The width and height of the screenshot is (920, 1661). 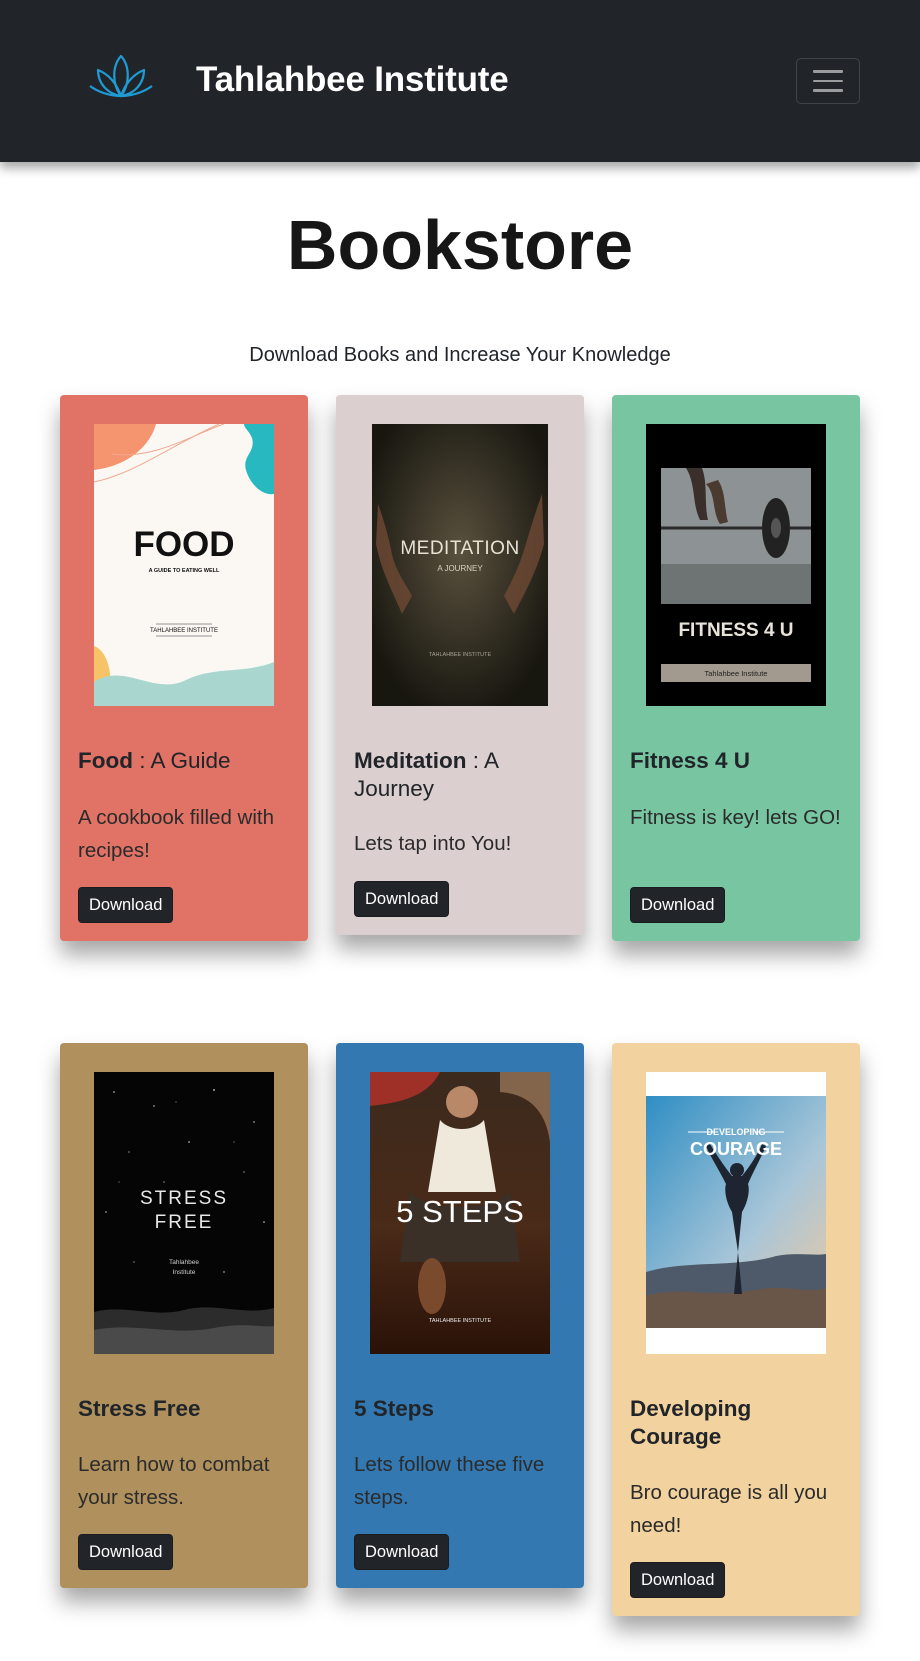 I want to click on book-description: Fitness is key! lets GO!, so click(x=735, y=817).